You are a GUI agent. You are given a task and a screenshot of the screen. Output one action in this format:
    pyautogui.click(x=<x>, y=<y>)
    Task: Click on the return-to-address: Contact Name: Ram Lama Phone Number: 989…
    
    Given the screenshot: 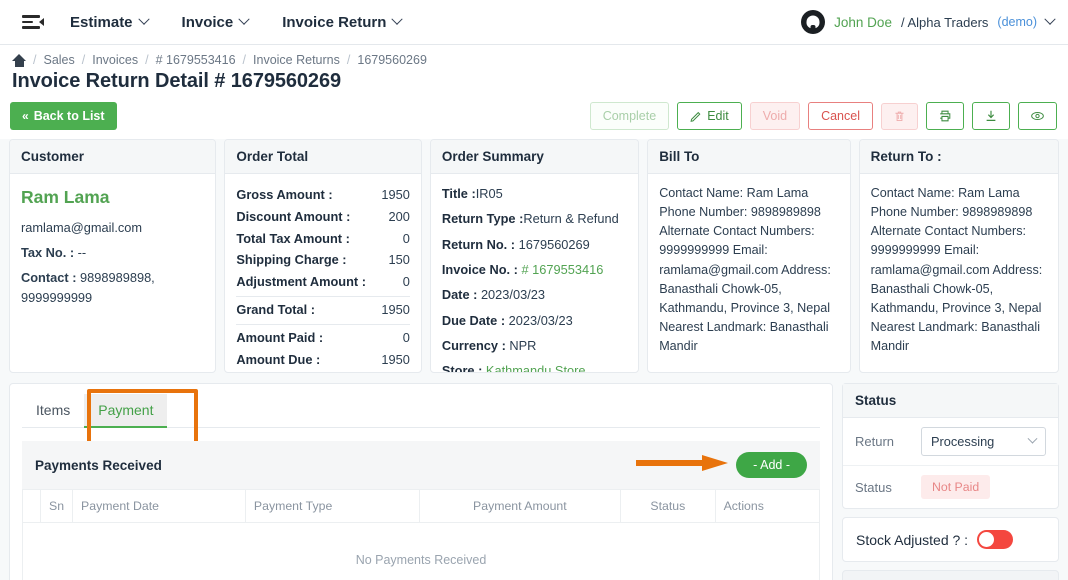 What is the action you would take?
    pyautogui.click(x=956, y=270)
    